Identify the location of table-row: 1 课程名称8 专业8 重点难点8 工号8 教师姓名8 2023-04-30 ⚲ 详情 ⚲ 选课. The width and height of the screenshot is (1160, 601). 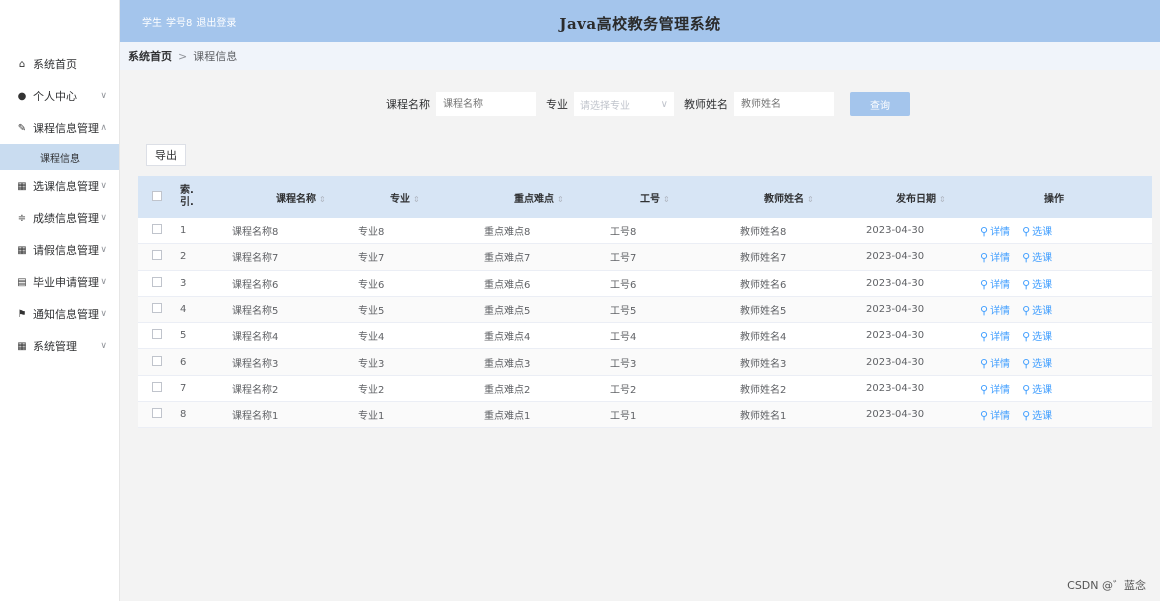
(645, 231).